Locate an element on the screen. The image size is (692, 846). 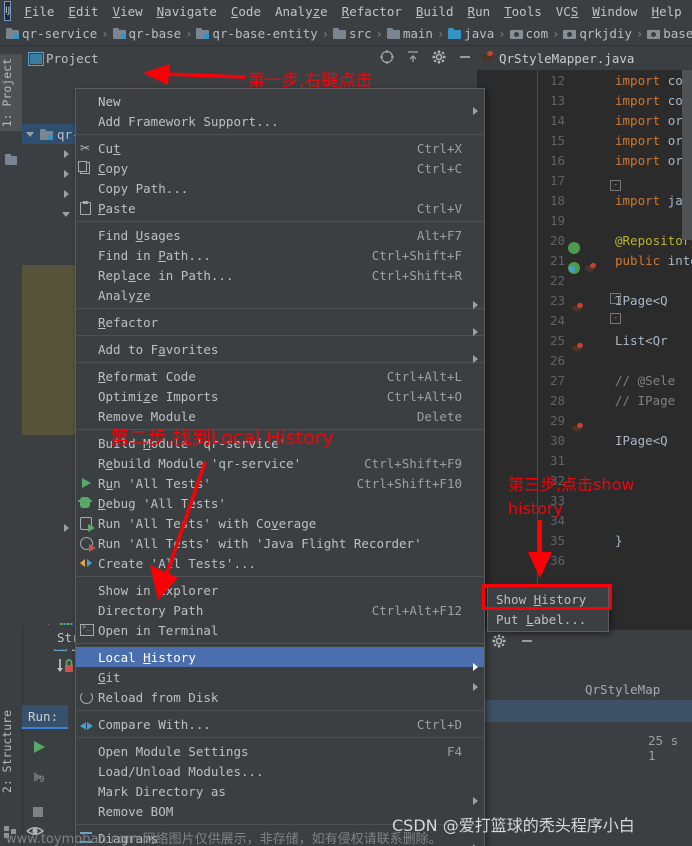
editor-code-text: import java is located at coordinates (653, 200).